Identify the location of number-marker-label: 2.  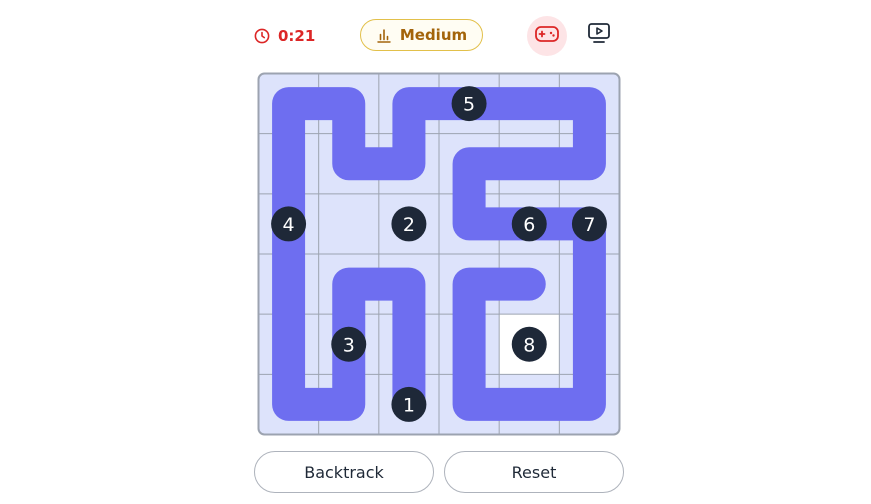
(409, 225).